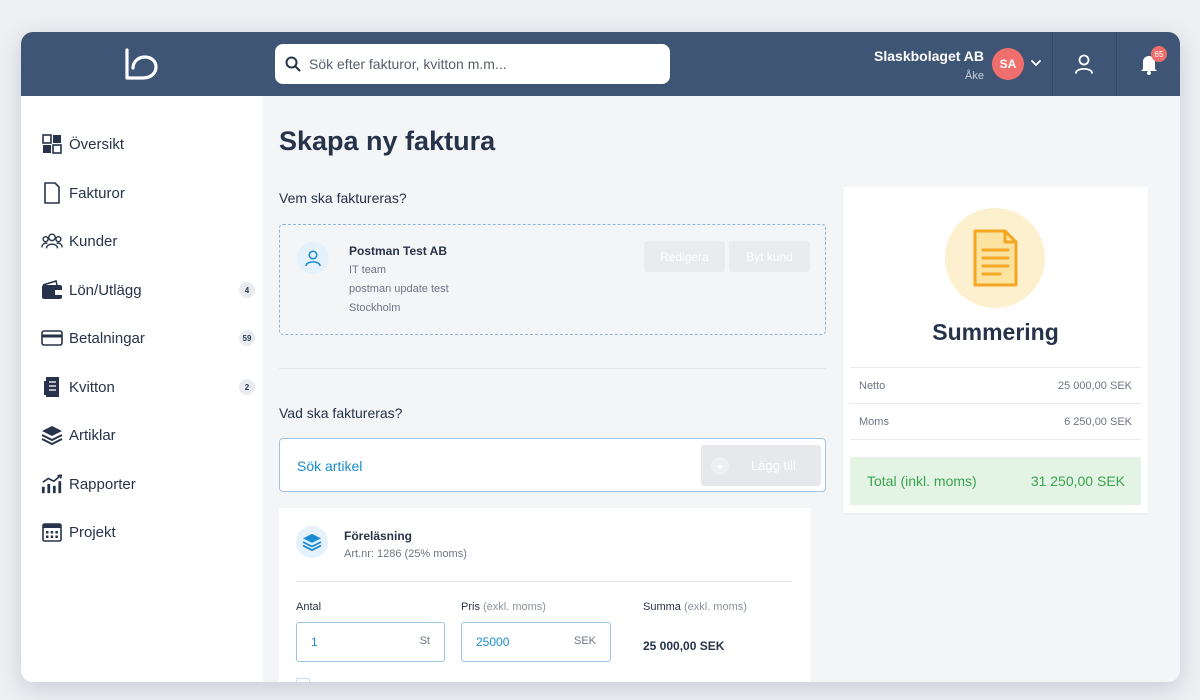 Image resolution: width=1200 pixels, height=700 pixels. What do you see at coordinates (148, 532) in the screenshot?
I see `sidebar-item-projekt: Projekt` at bounding box center [148, 532].